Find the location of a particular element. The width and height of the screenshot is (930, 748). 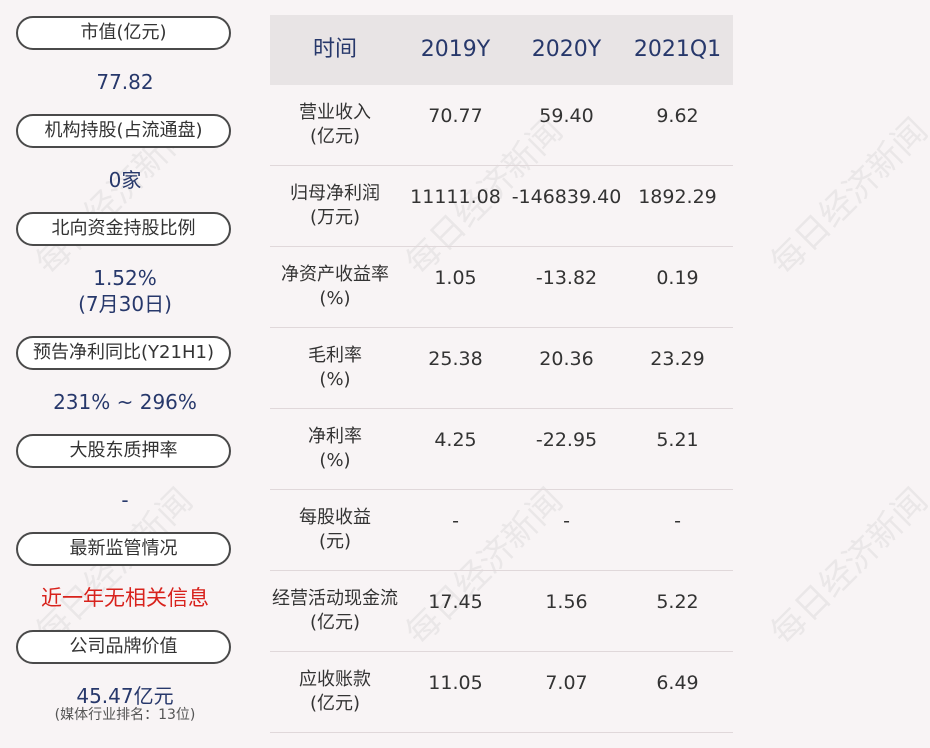

metric-value-pledge-ratio: - is located at coordinates (125, 500).